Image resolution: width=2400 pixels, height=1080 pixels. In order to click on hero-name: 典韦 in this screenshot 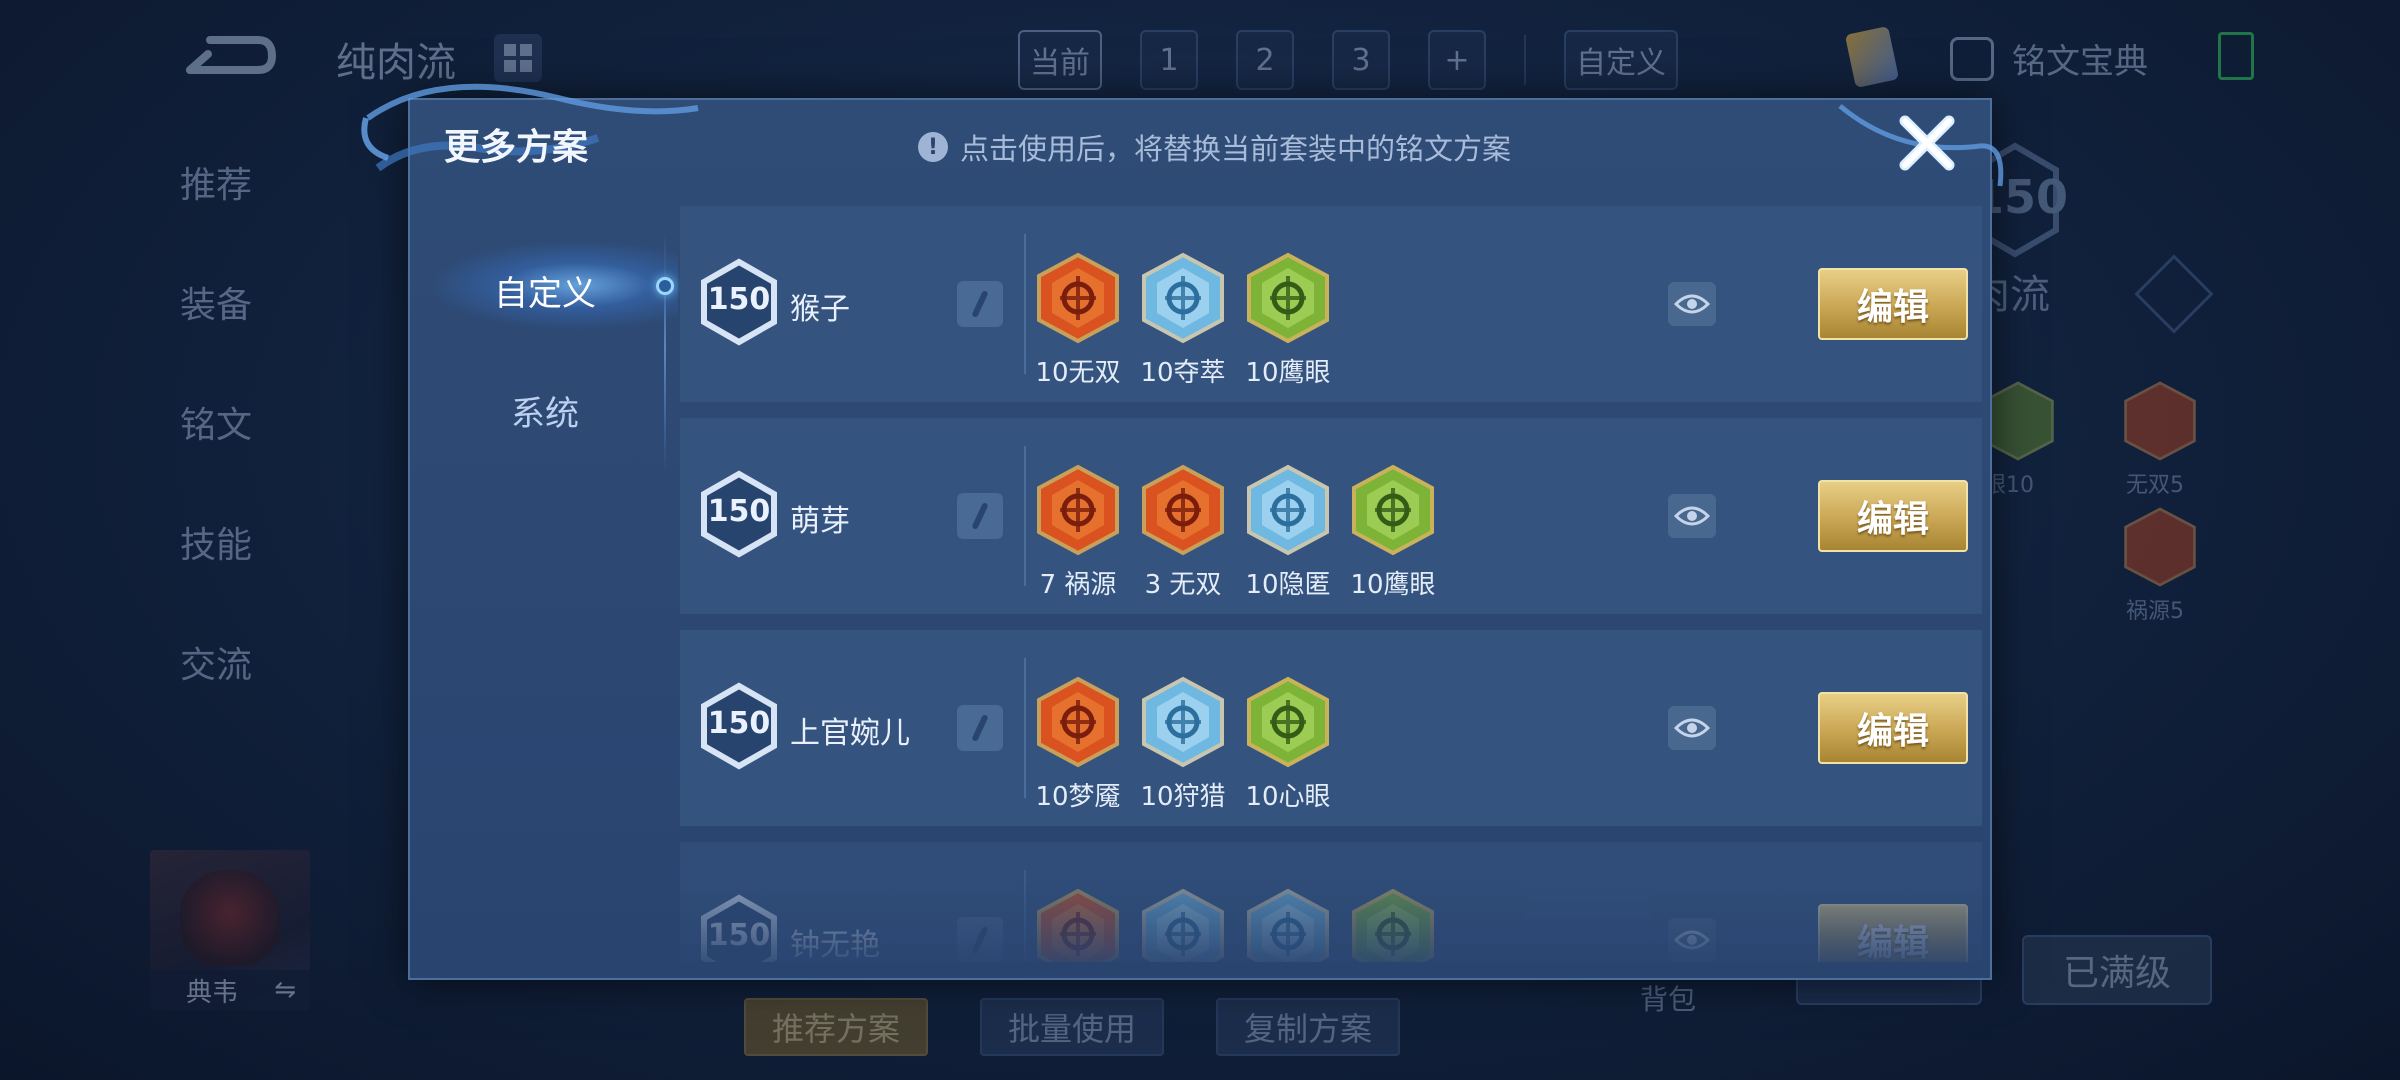, I will do `click(212, 992)`.